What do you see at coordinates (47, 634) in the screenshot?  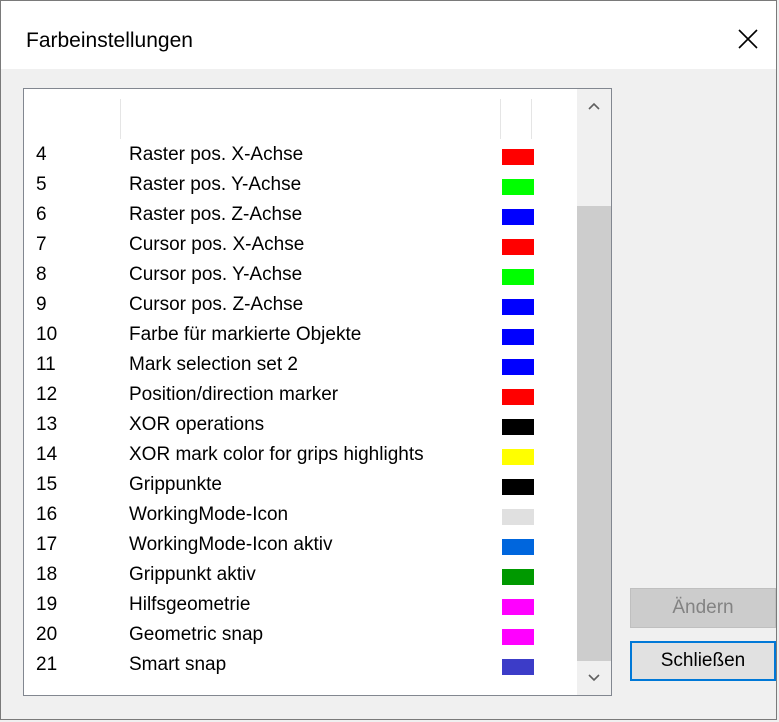 I see `color-index: 20` at bounding box center [47, 634].